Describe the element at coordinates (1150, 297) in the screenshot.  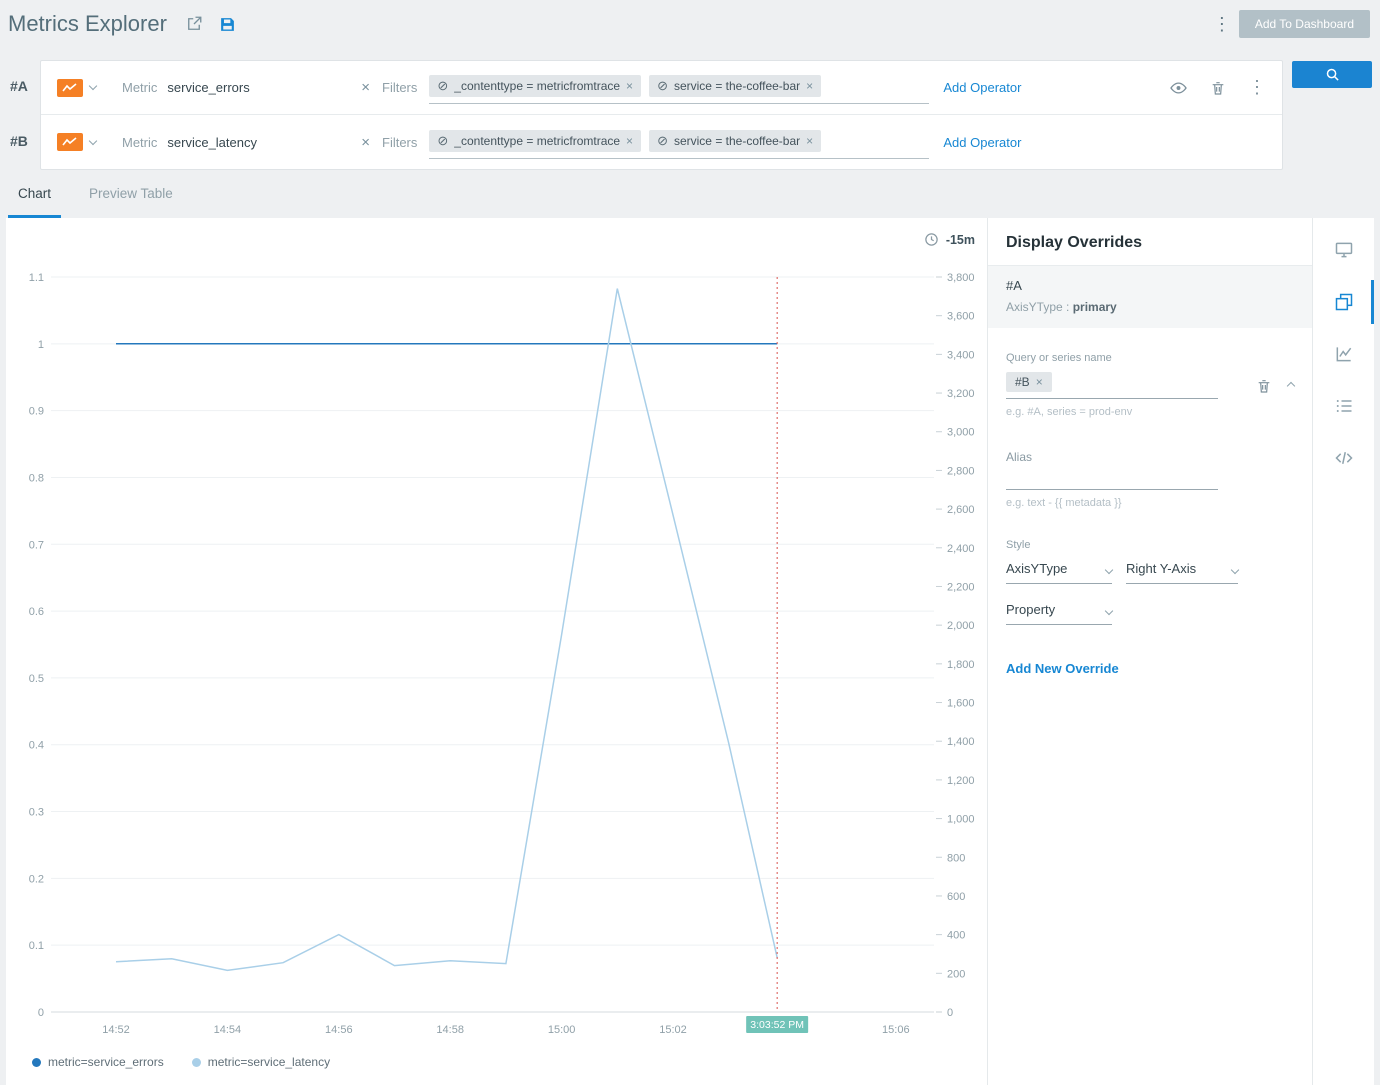
I see `override-summary-card: #A AxisYType : primary` at that location.